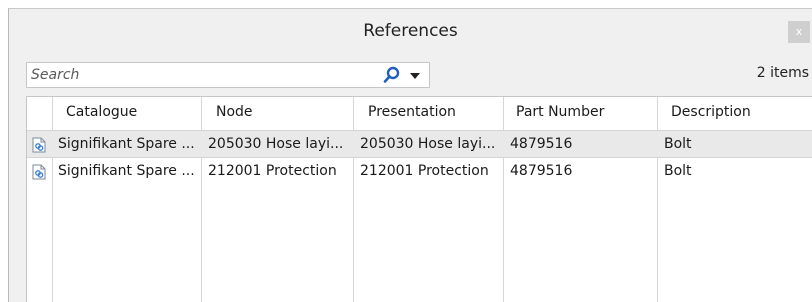 This screenshot has height=302, width=812. What do you see at coordinates (424, 171) in the screenshot?
I see `cell-presentation: 212001 Protection` at bounding box center [424, 171].